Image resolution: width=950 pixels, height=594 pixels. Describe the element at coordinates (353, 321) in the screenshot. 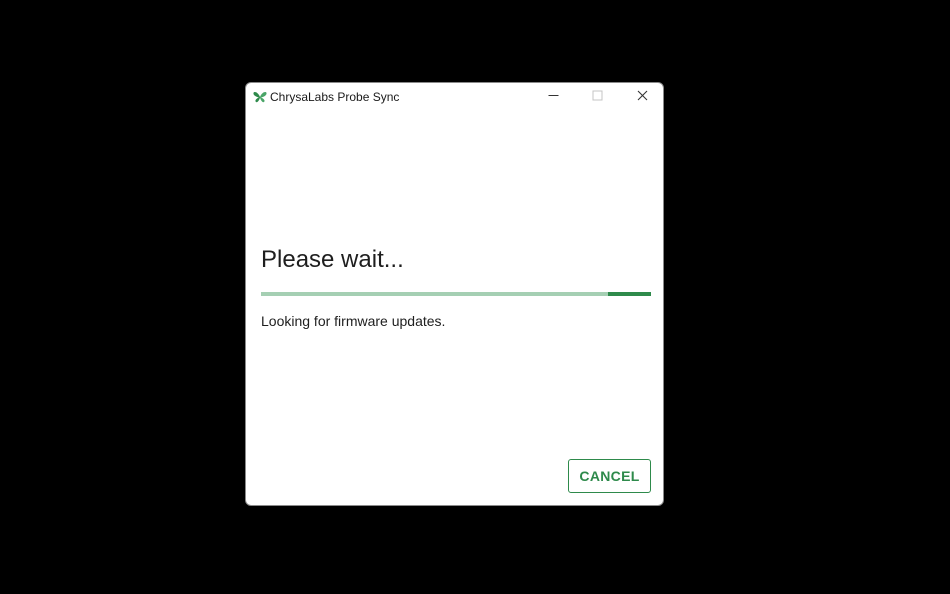

I see `status-text: Looking for firmware updates.` at that location.